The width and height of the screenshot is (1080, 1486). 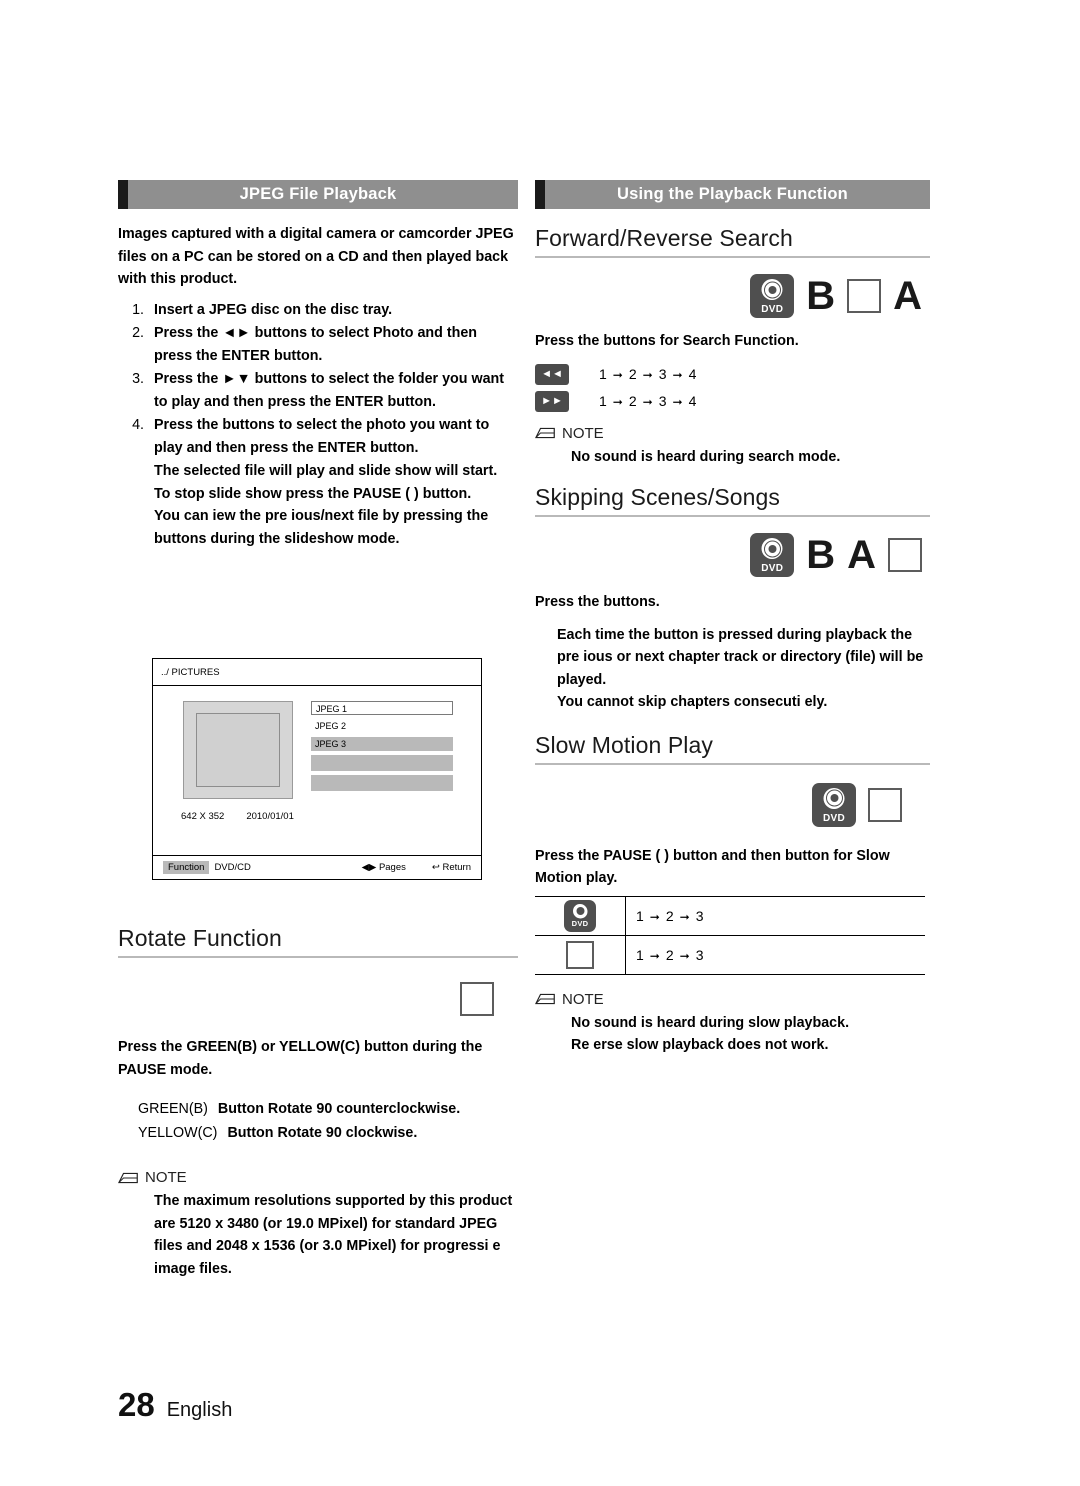 I want to click on step-text: Insert a JPEG disc on the disc tray., so click(x=273, y=309).